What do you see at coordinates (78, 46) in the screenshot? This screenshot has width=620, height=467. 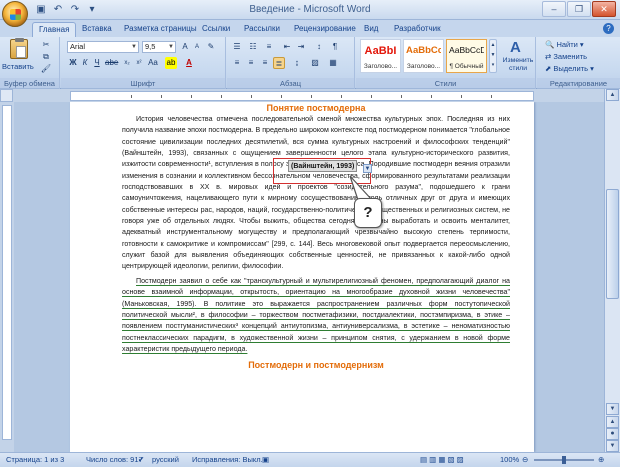 I see `font-name-value: Arial` at bounding box center [78, 46].